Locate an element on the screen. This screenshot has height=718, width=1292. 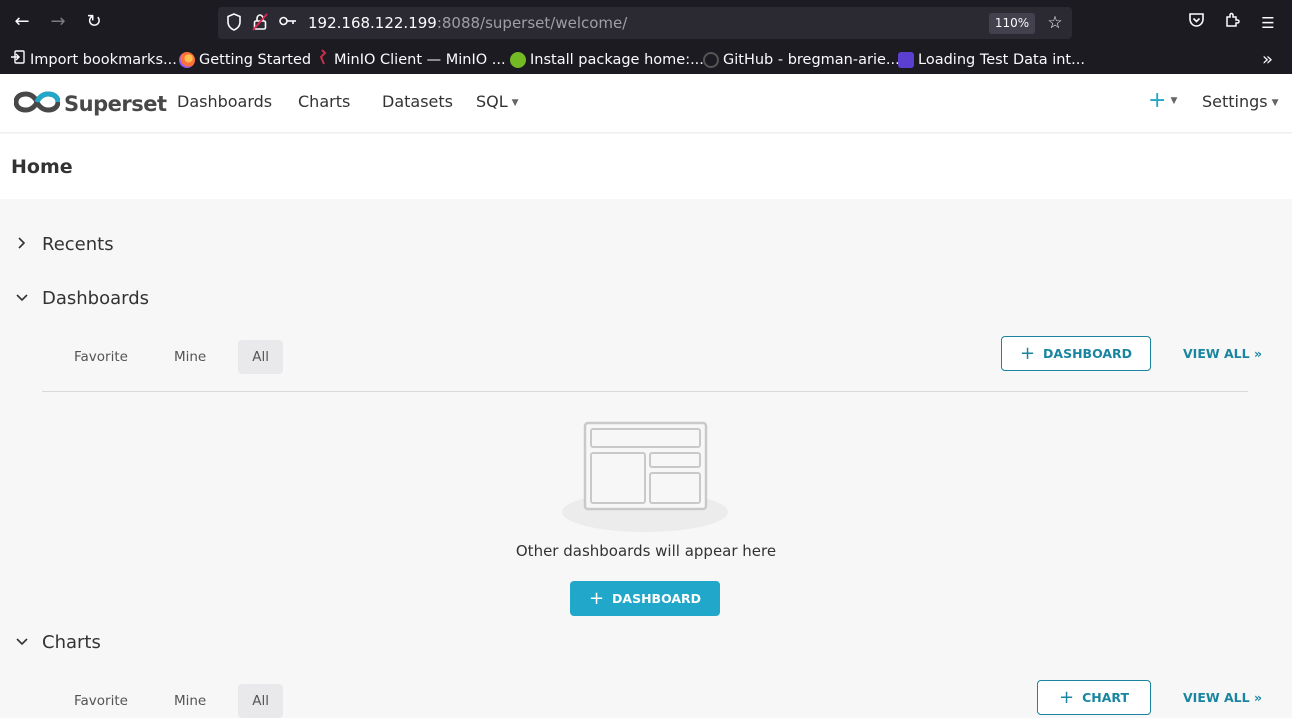
settings-menu: Settings ▼ is located at coordinates (1240, 101).